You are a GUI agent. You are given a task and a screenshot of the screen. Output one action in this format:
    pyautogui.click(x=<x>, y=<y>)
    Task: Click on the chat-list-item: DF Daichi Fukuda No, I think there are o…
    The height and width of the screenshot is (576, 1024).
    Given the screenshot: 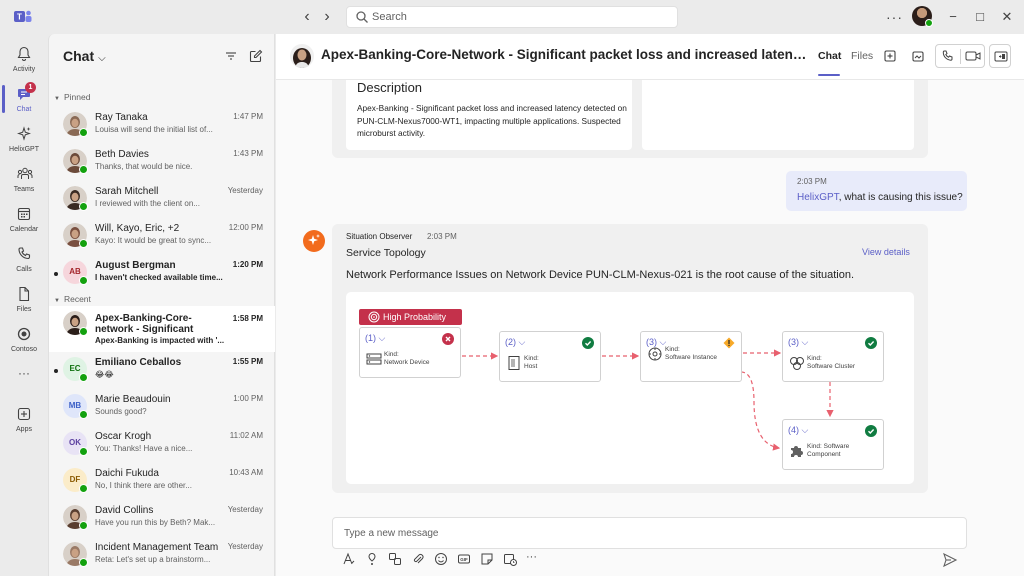 What is the action you would take?
    pyautogui.click(x=162, y=481)
    